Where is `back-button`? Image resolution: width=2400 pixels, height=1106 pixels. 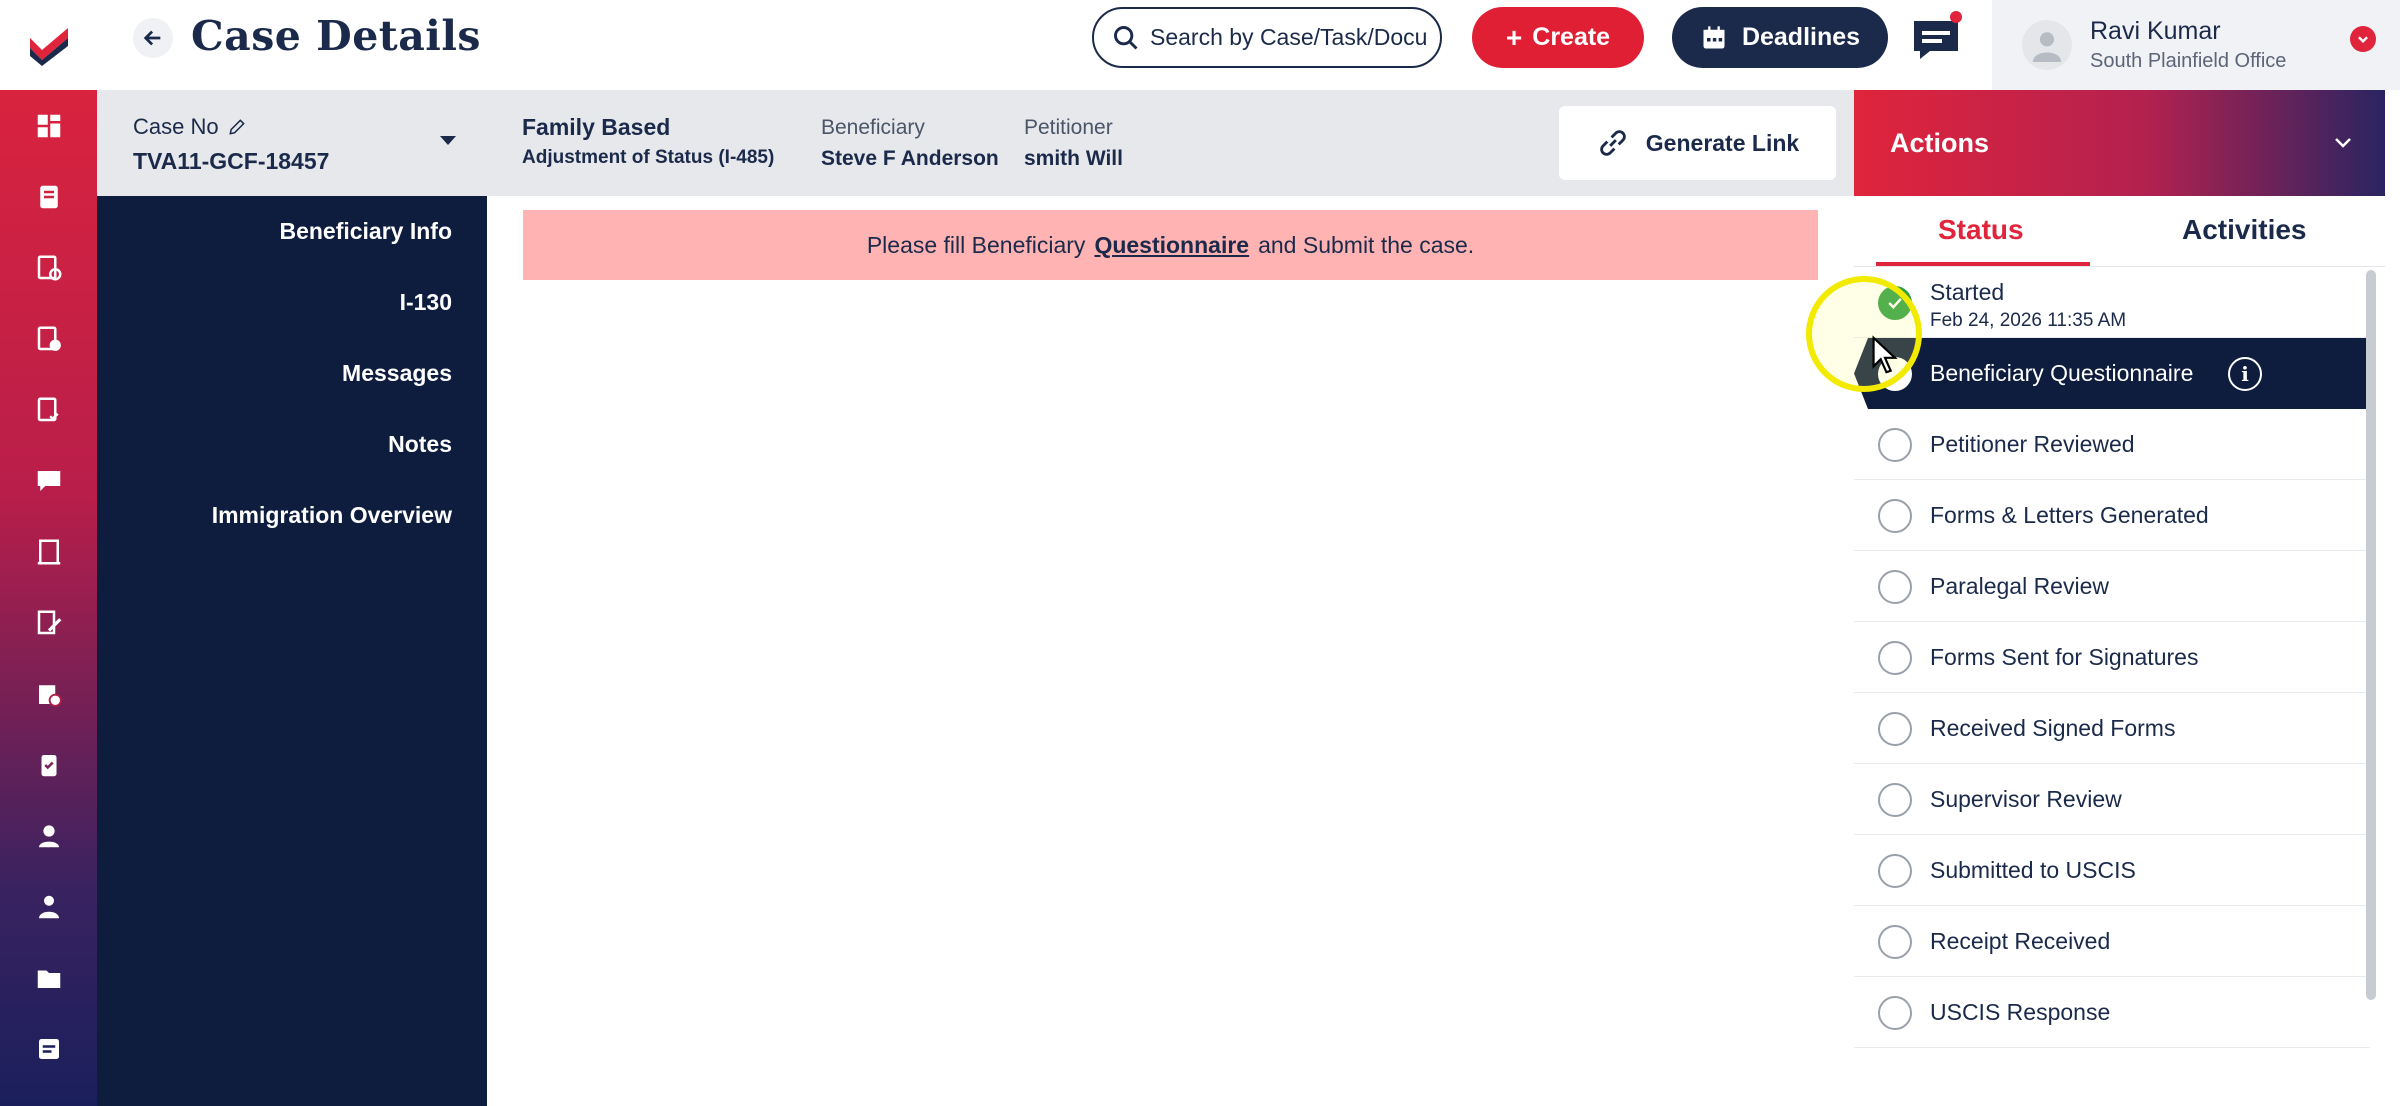 back-button is located at coordinates (153, 38).